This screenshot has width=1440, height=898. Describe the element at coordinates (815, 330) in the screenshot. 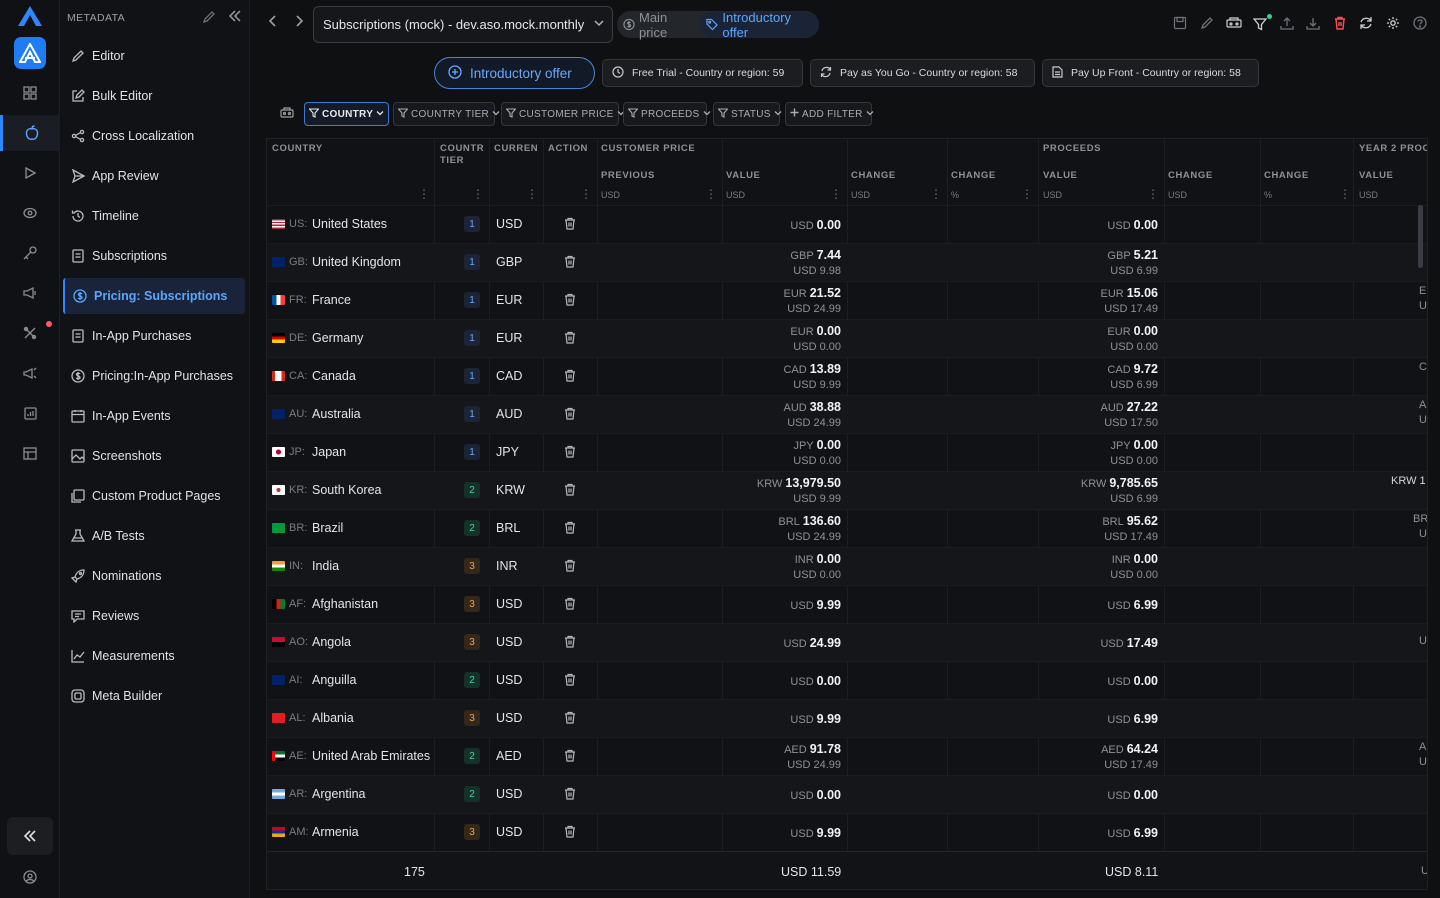

I see `customer-price-value: EUR 0.00` at that location.